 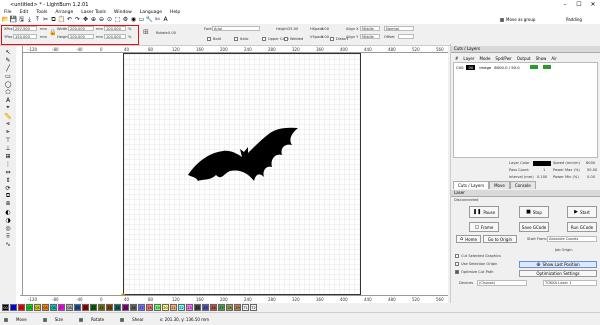 I want to click on palette-swatch: 10, so click(x=85, y=307).